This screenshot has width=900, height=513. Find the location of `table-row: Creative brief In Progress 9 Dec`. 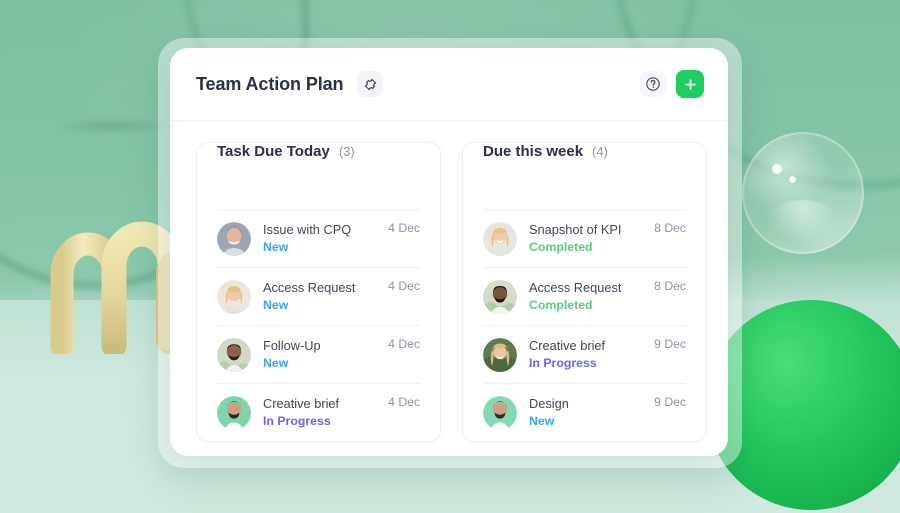

table-row: Creative brief In Progress 9 Dec is located at coordinates (584, 354).